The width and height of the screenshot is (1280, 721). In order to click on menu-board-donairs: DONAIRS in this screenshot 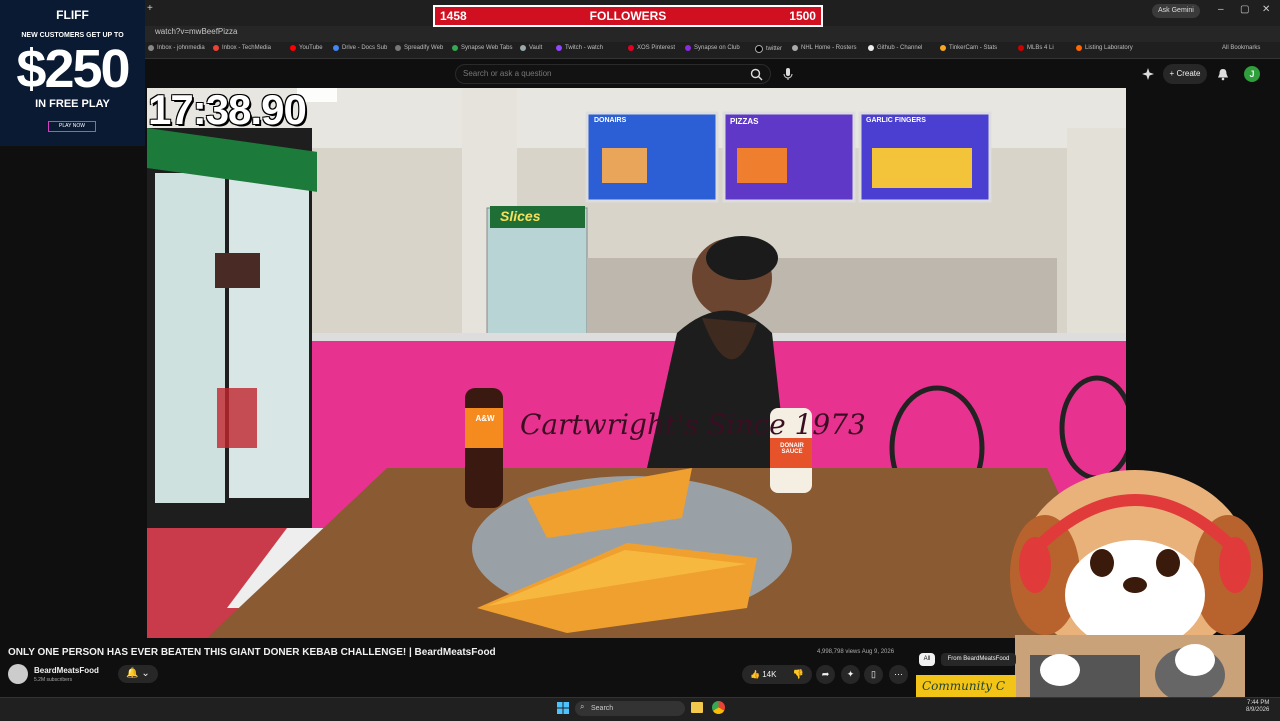, I will do `click(610, 120)`.